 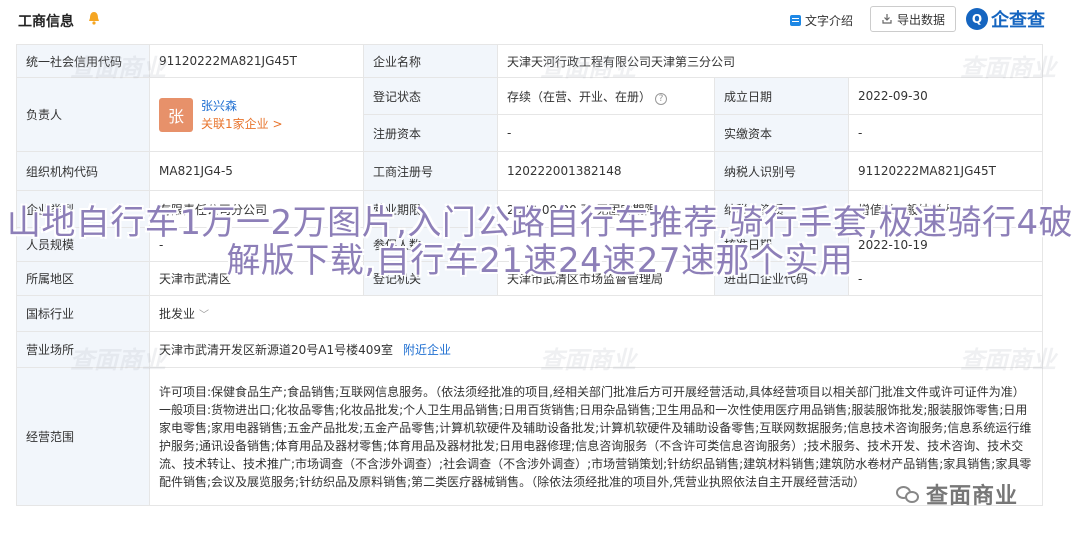 I want to click on company-name-label: 企业名称, so click(x=430, y=61).